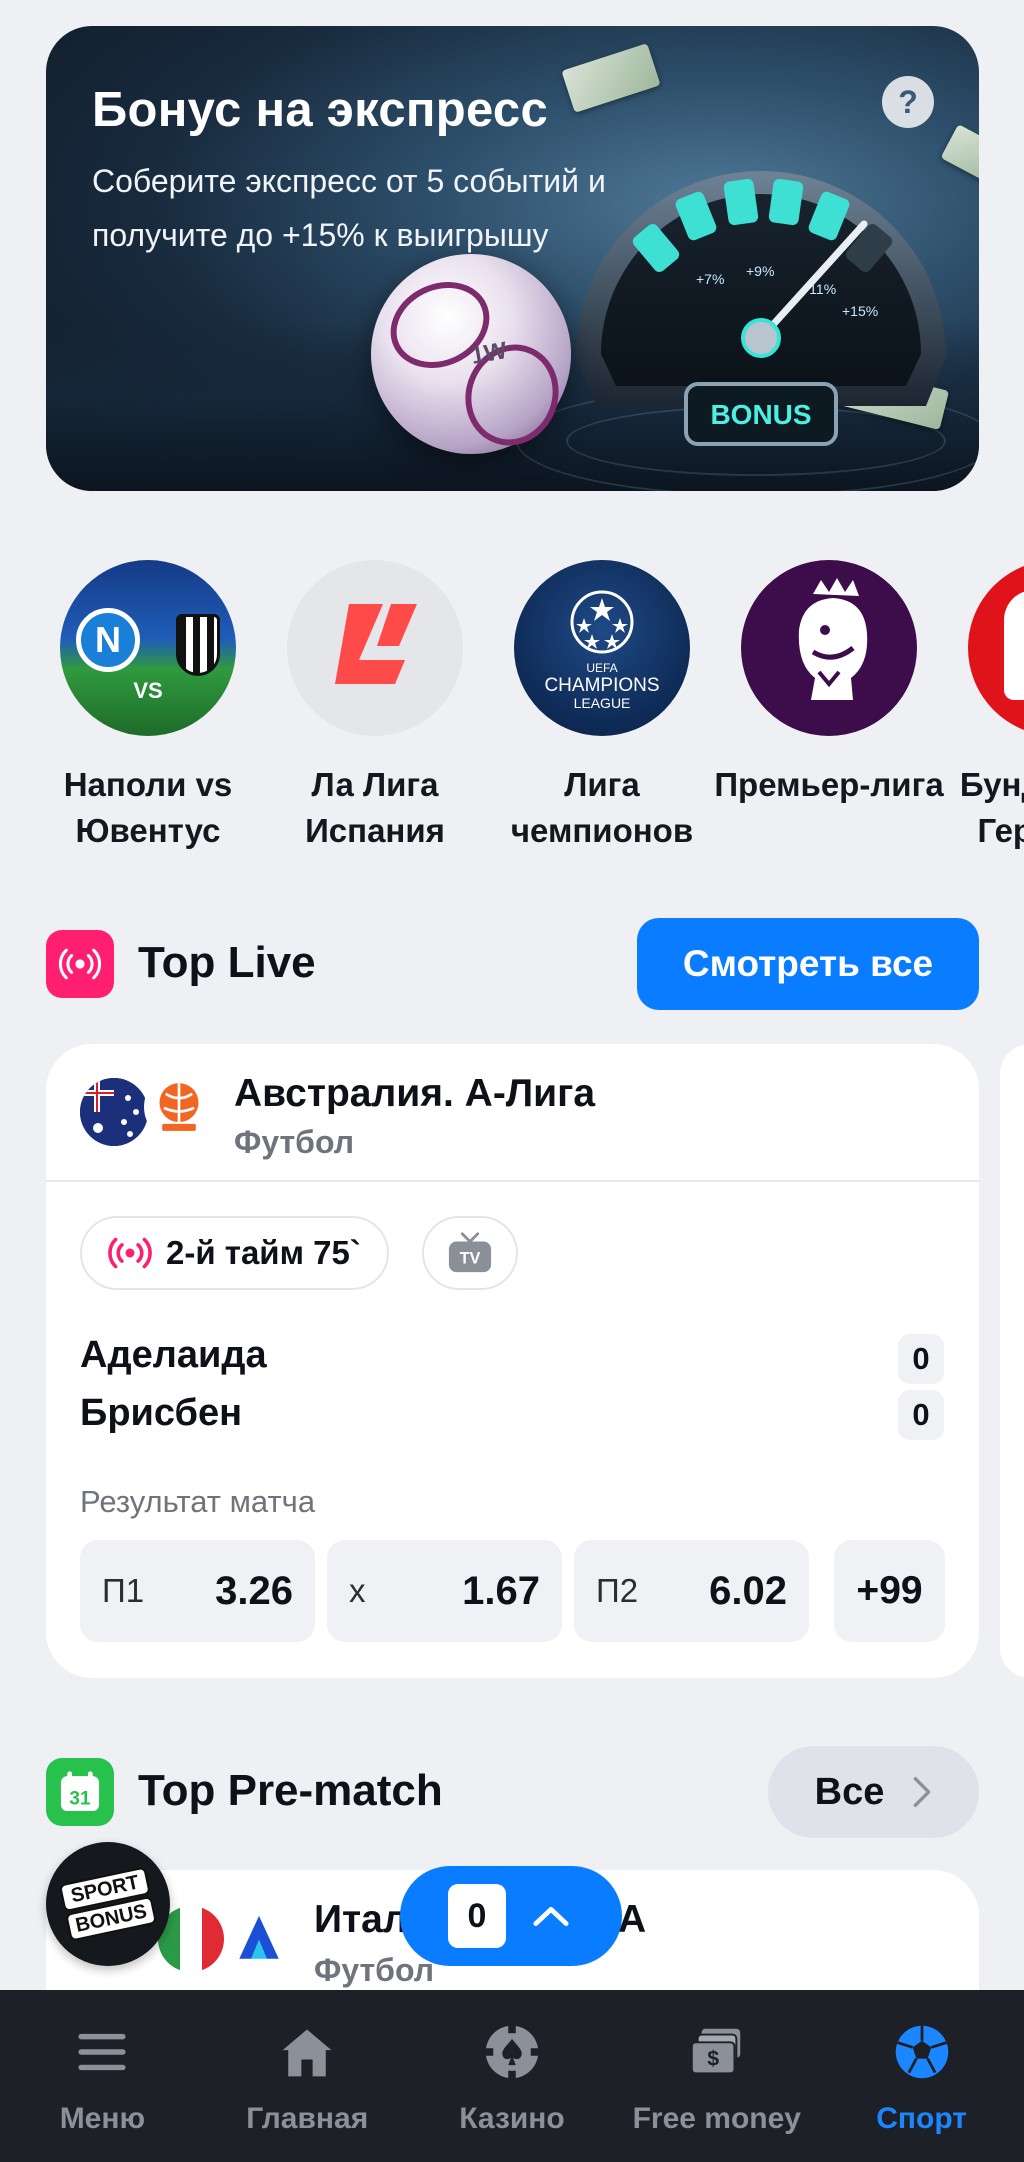 The image size is (1024, 2162). I want to click on champions-league-logo: UEFA CHAMPIONS LEAGUE, so click(602, 648).